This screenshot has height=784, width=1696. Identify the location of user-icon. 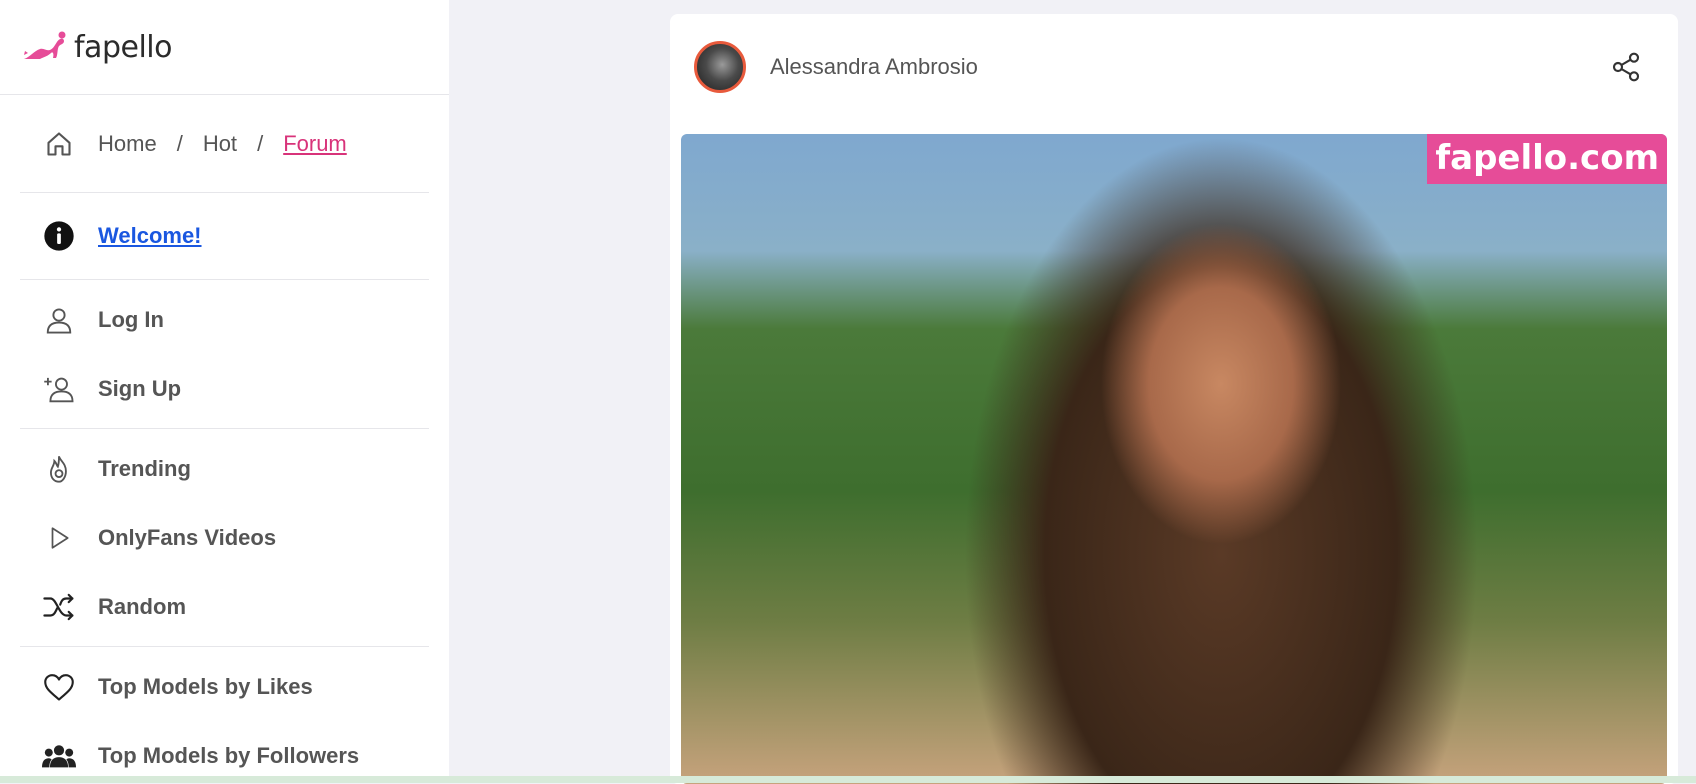
(59, 320).